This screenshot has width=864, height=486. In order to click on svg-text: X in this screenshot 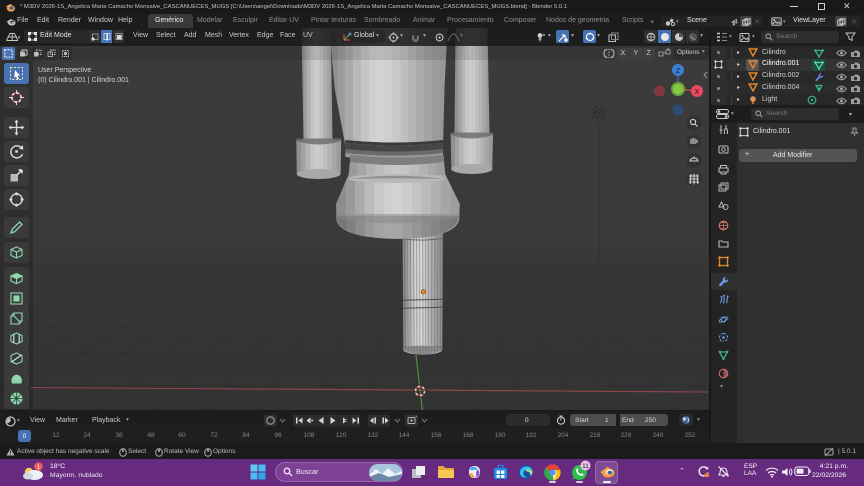, I will do `click(697, 92)`.